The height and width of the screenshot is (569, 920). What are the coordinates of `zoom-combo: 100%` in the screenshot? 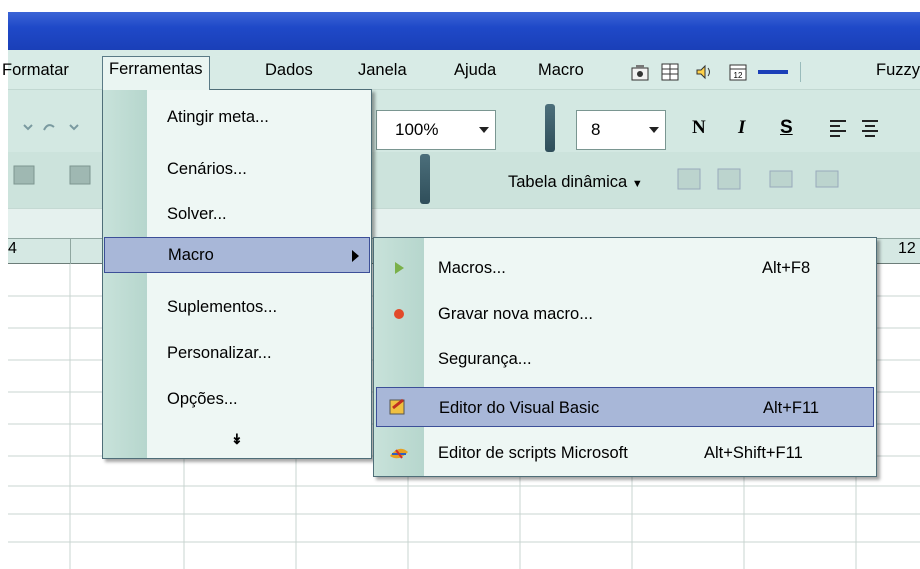 It's located at (436, 130).